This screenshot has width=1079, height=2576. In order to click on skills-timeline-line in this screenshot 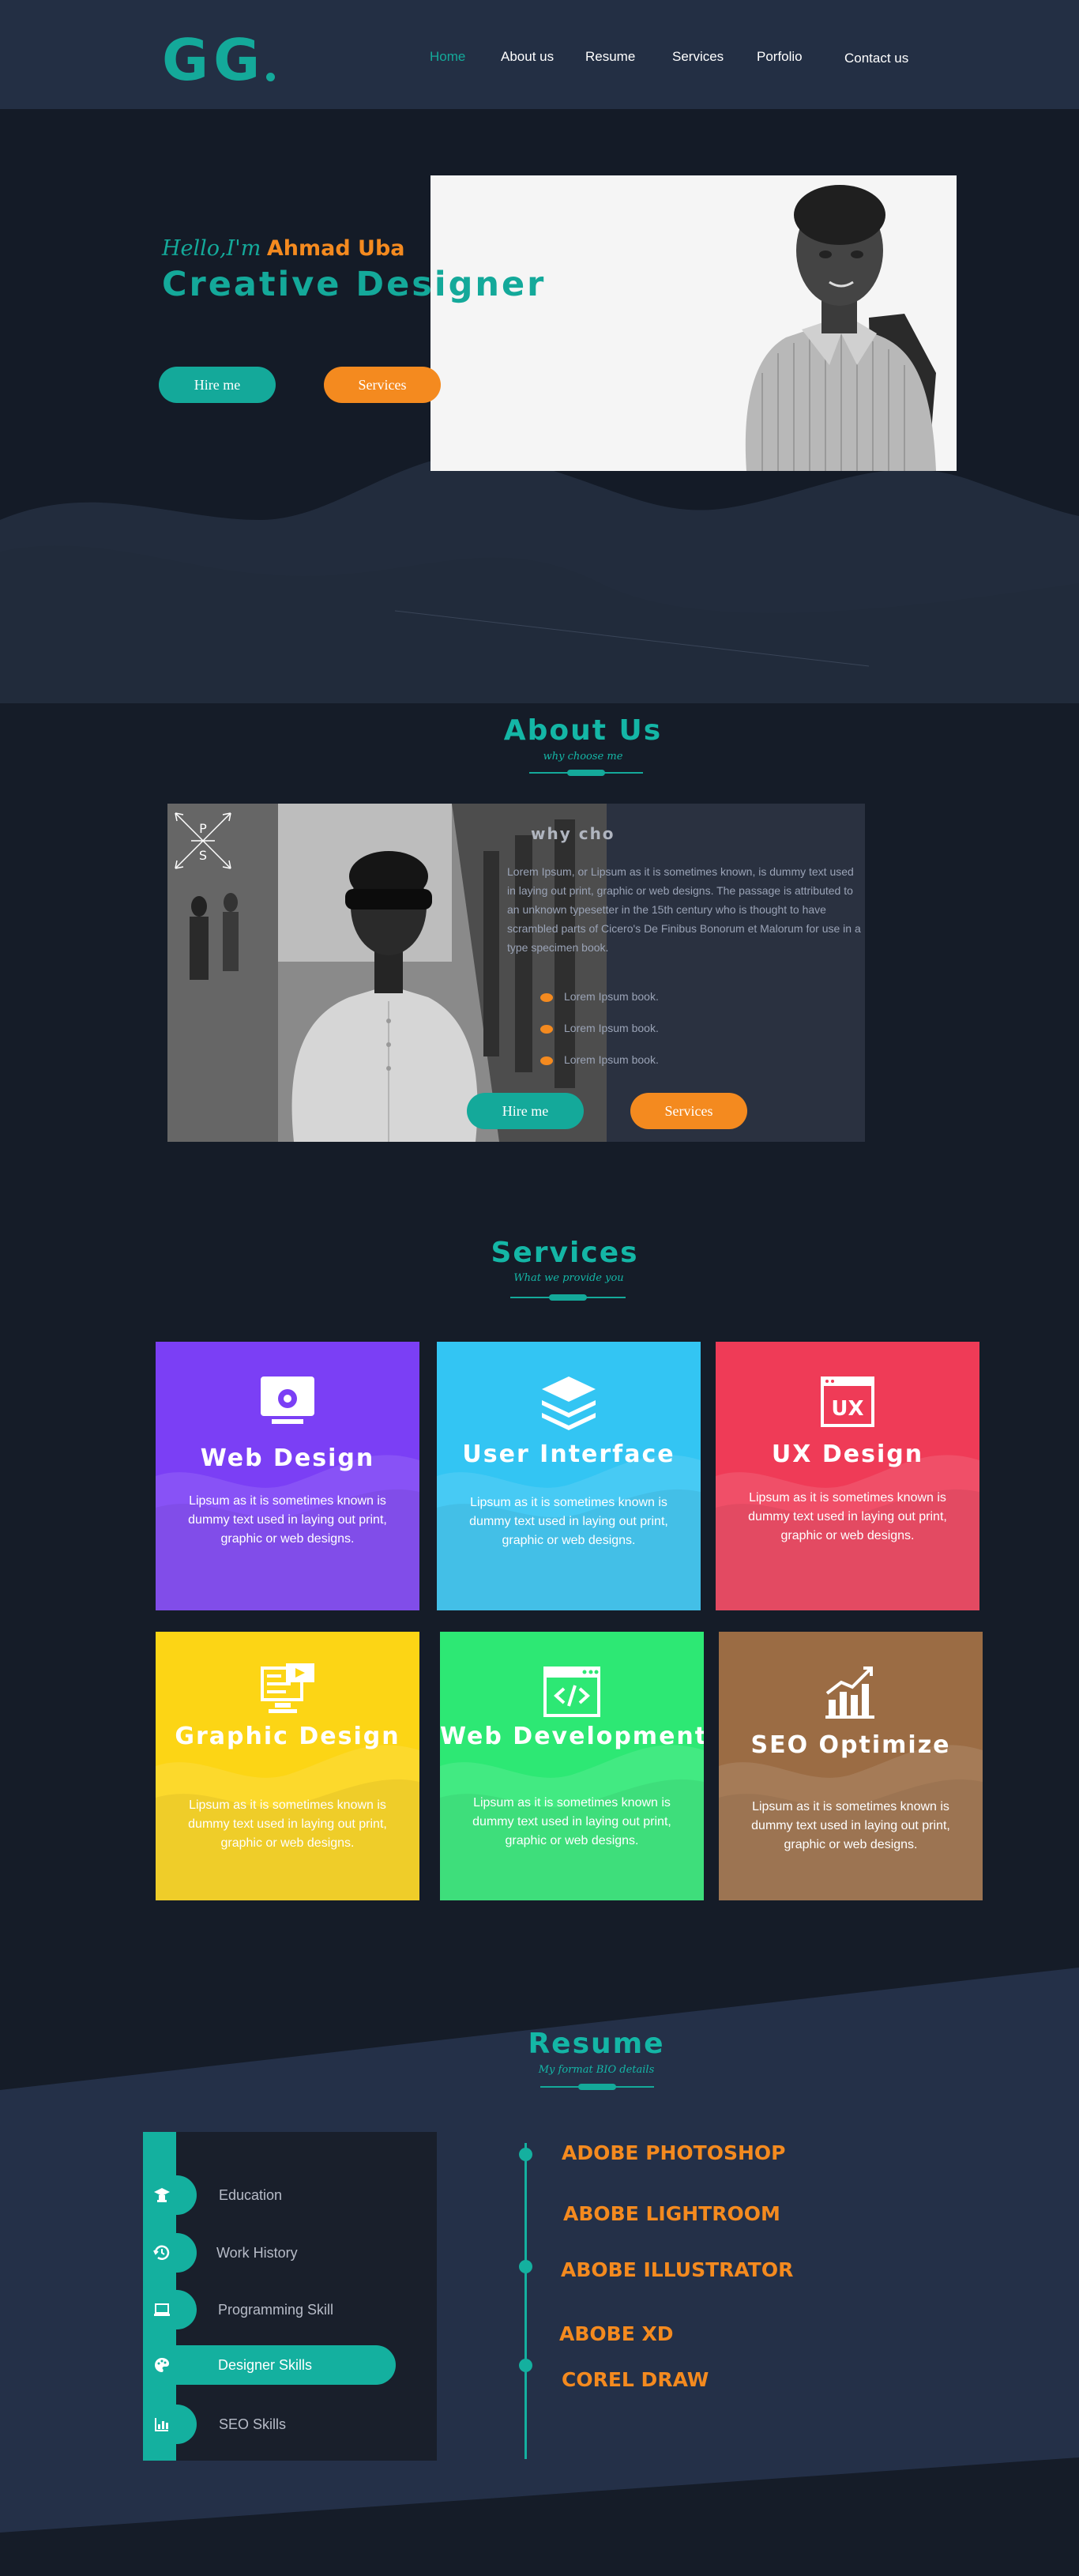, I will do `click(525, 2301)`.